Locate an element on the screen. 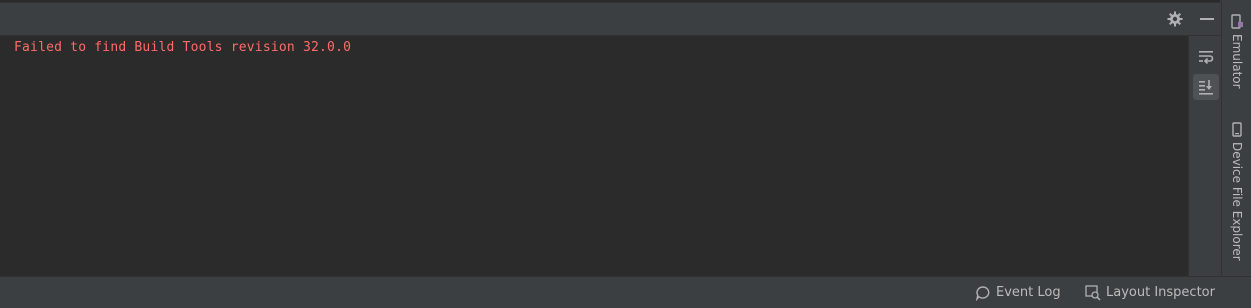 This screenshot has width=1251, height=308. minimize-icon is located at coordinates (1207, 19).